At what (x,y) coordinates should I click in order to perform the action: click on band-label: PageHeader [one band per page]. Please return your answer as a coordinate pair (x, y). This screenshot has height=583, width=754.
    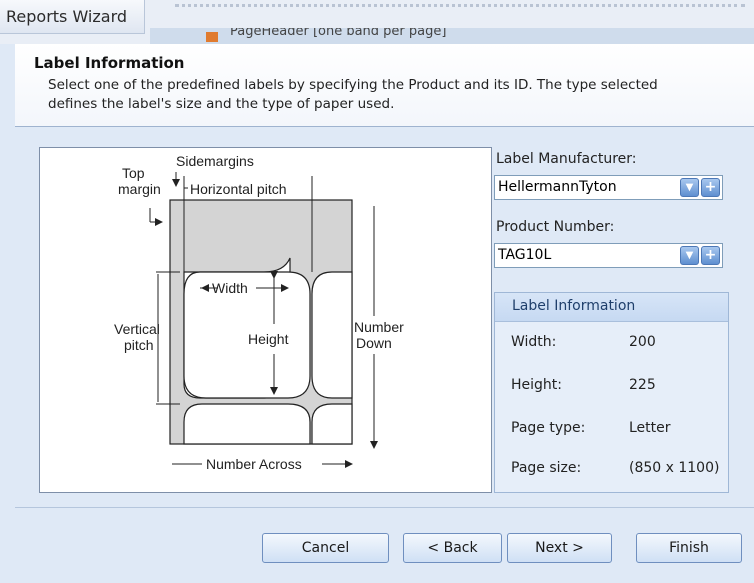
    Looking at the image, I should click on (338, 33).